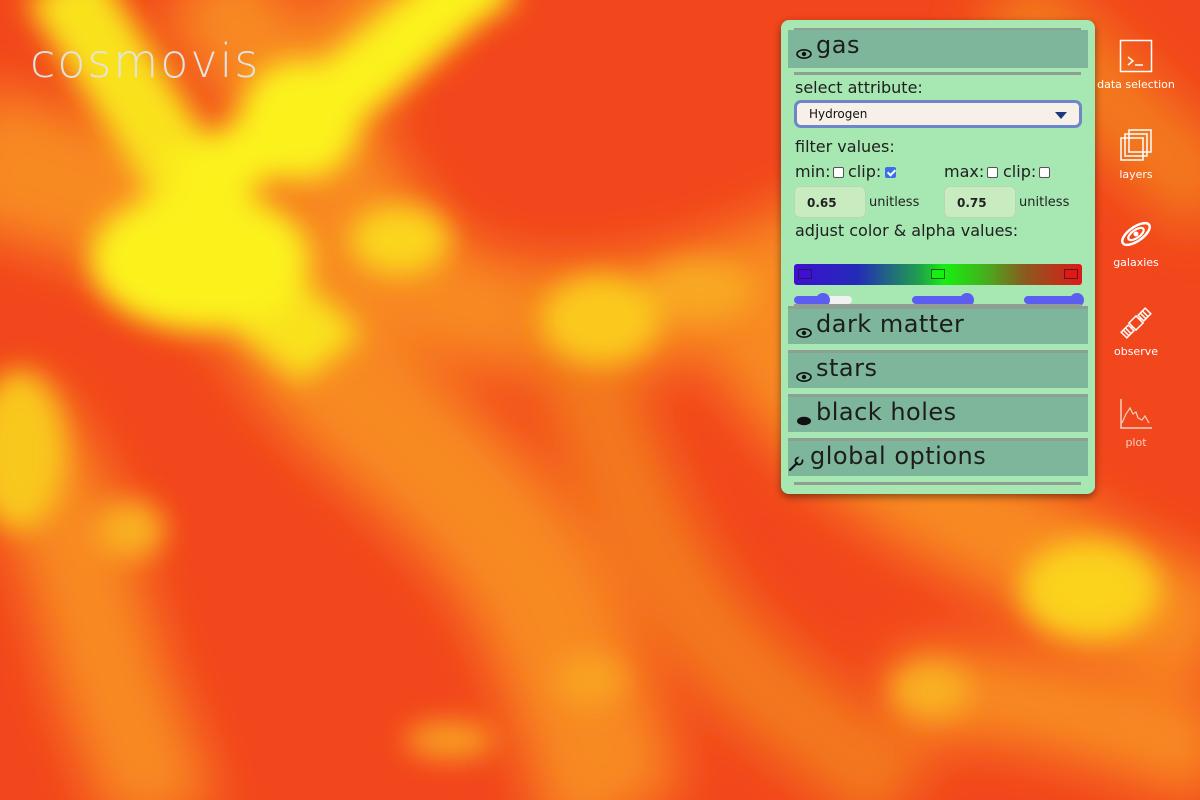 The height and width of the screenshot is (800, 1200). What do you see at coordinates (992, 172) in the screenshot?
I see `max-filter-checkbox` at bounding box center [992, 172].